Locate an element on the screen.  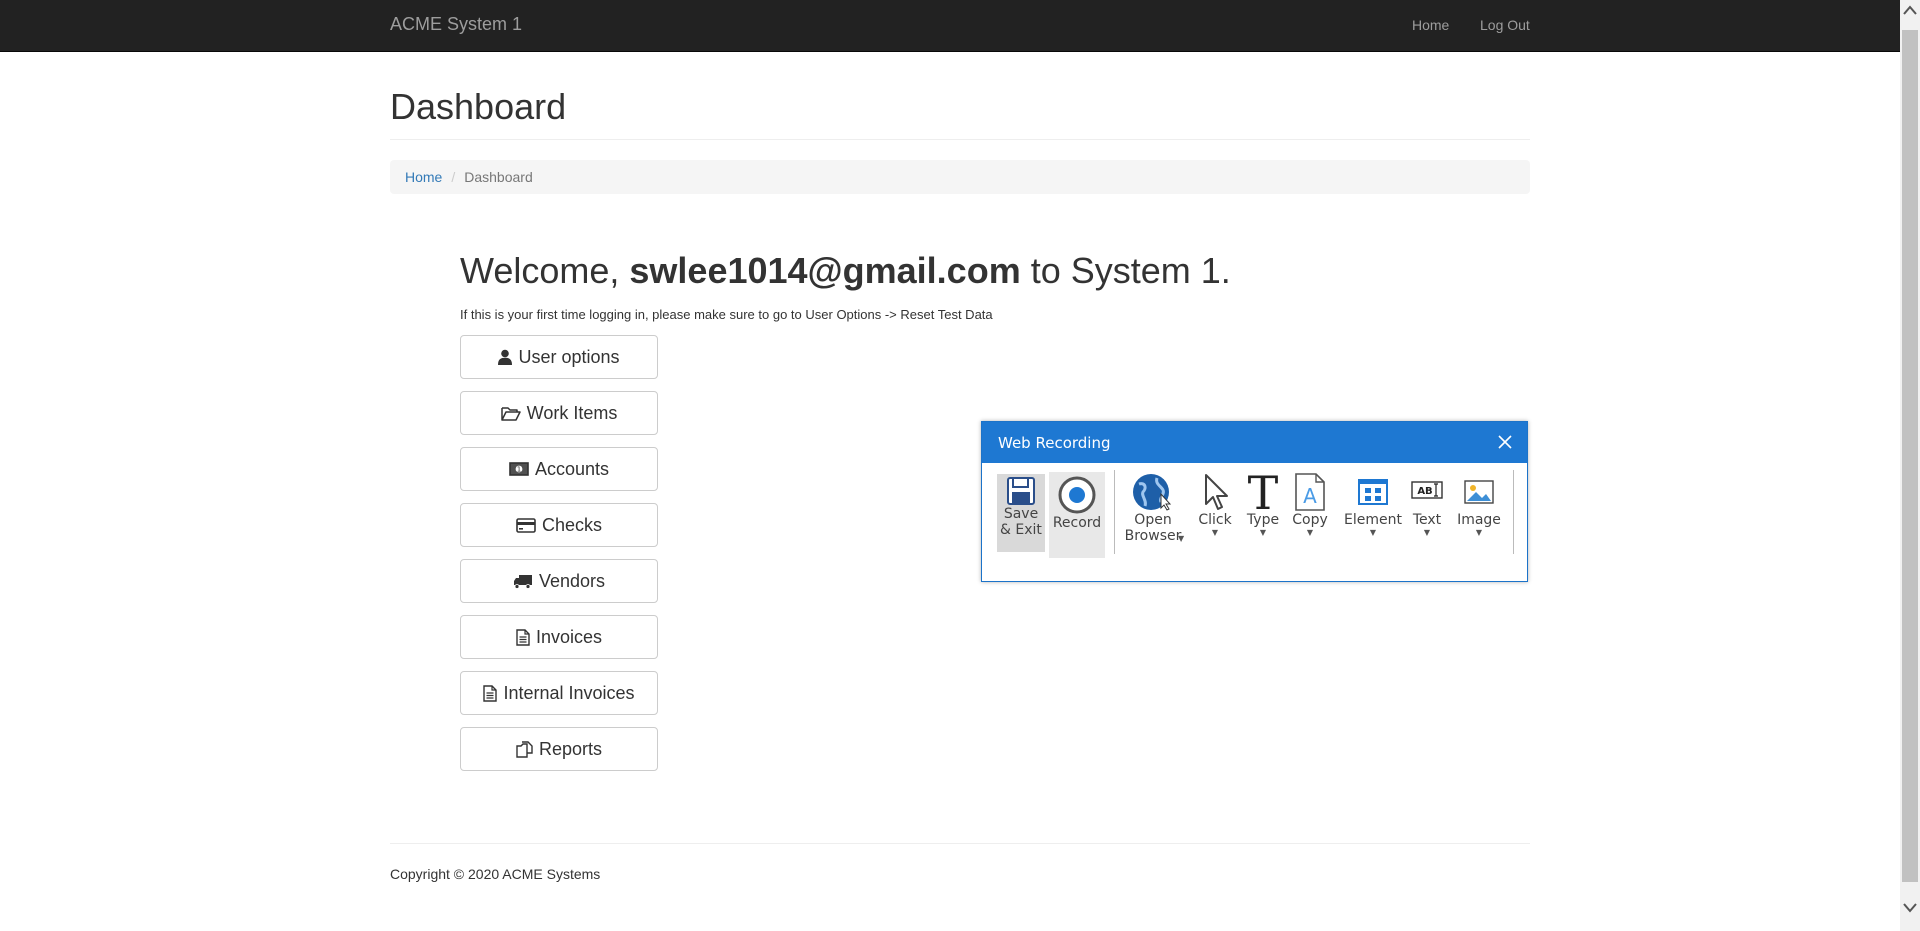
welcome-prefix: Welcome, is located at coordinates (545, 270).